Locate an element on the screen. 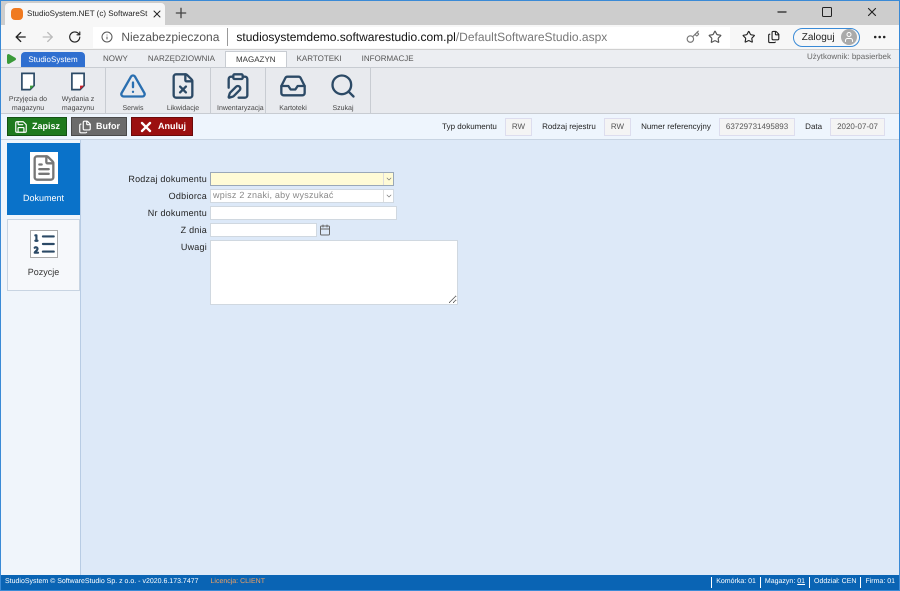 The width and height of the screenshot is (900, 591). form-label: Z dnia is located at coordinates (193, 230).